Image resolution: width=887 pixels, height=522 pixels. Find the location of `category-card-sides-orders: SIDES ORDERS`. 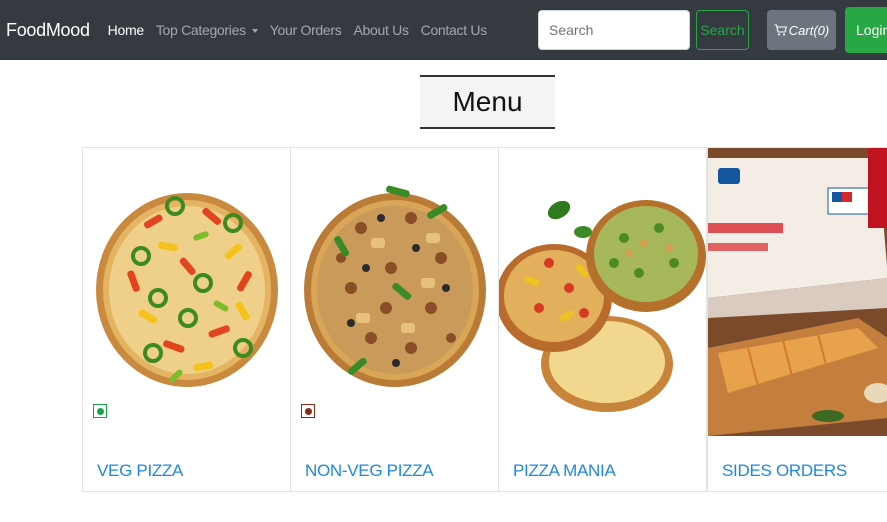

category-card-sides-orders: SIDES ORDERS is located at coordinates (797, 319).